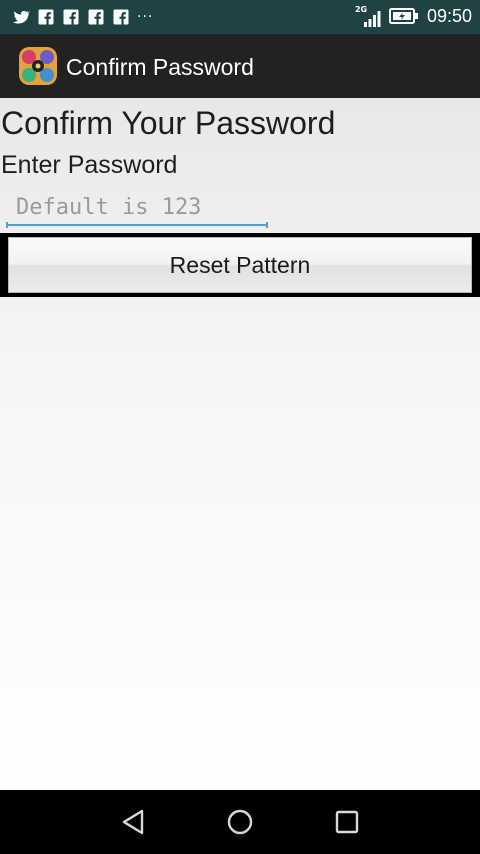 Image resolution: width=480 pixels, height=854 pixels. I want to click on back-button, so click(133, 822).